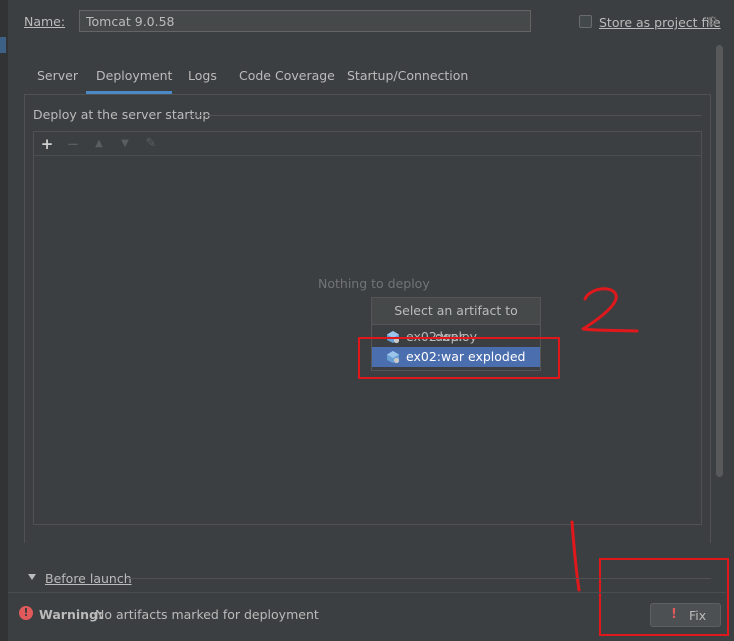 The width and height of the screenshot is (734, 641). What do you see at coordinates (73, 144) in the screenshot?
I see `remove-icon: −` at bounding box center [73, 144].